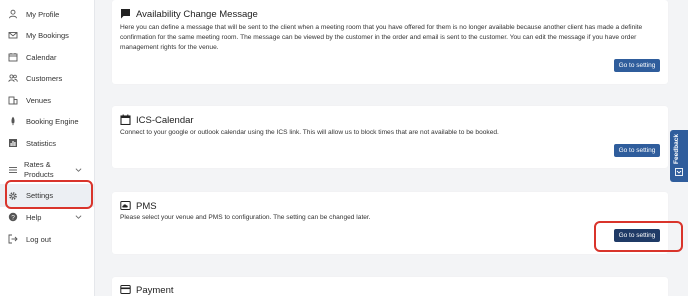  What do you see at coordinates (13, 14) in the screenshot?
I see `user-icon` at bounding box center [13, 14].